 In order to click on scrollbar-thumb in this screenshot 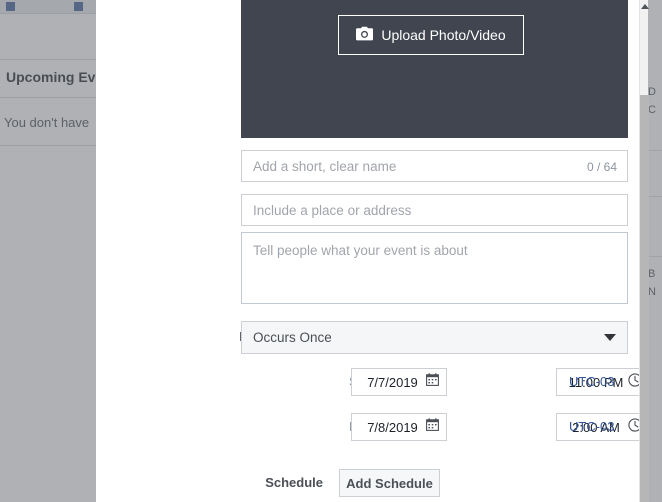, I will do `click(644, 298)`.